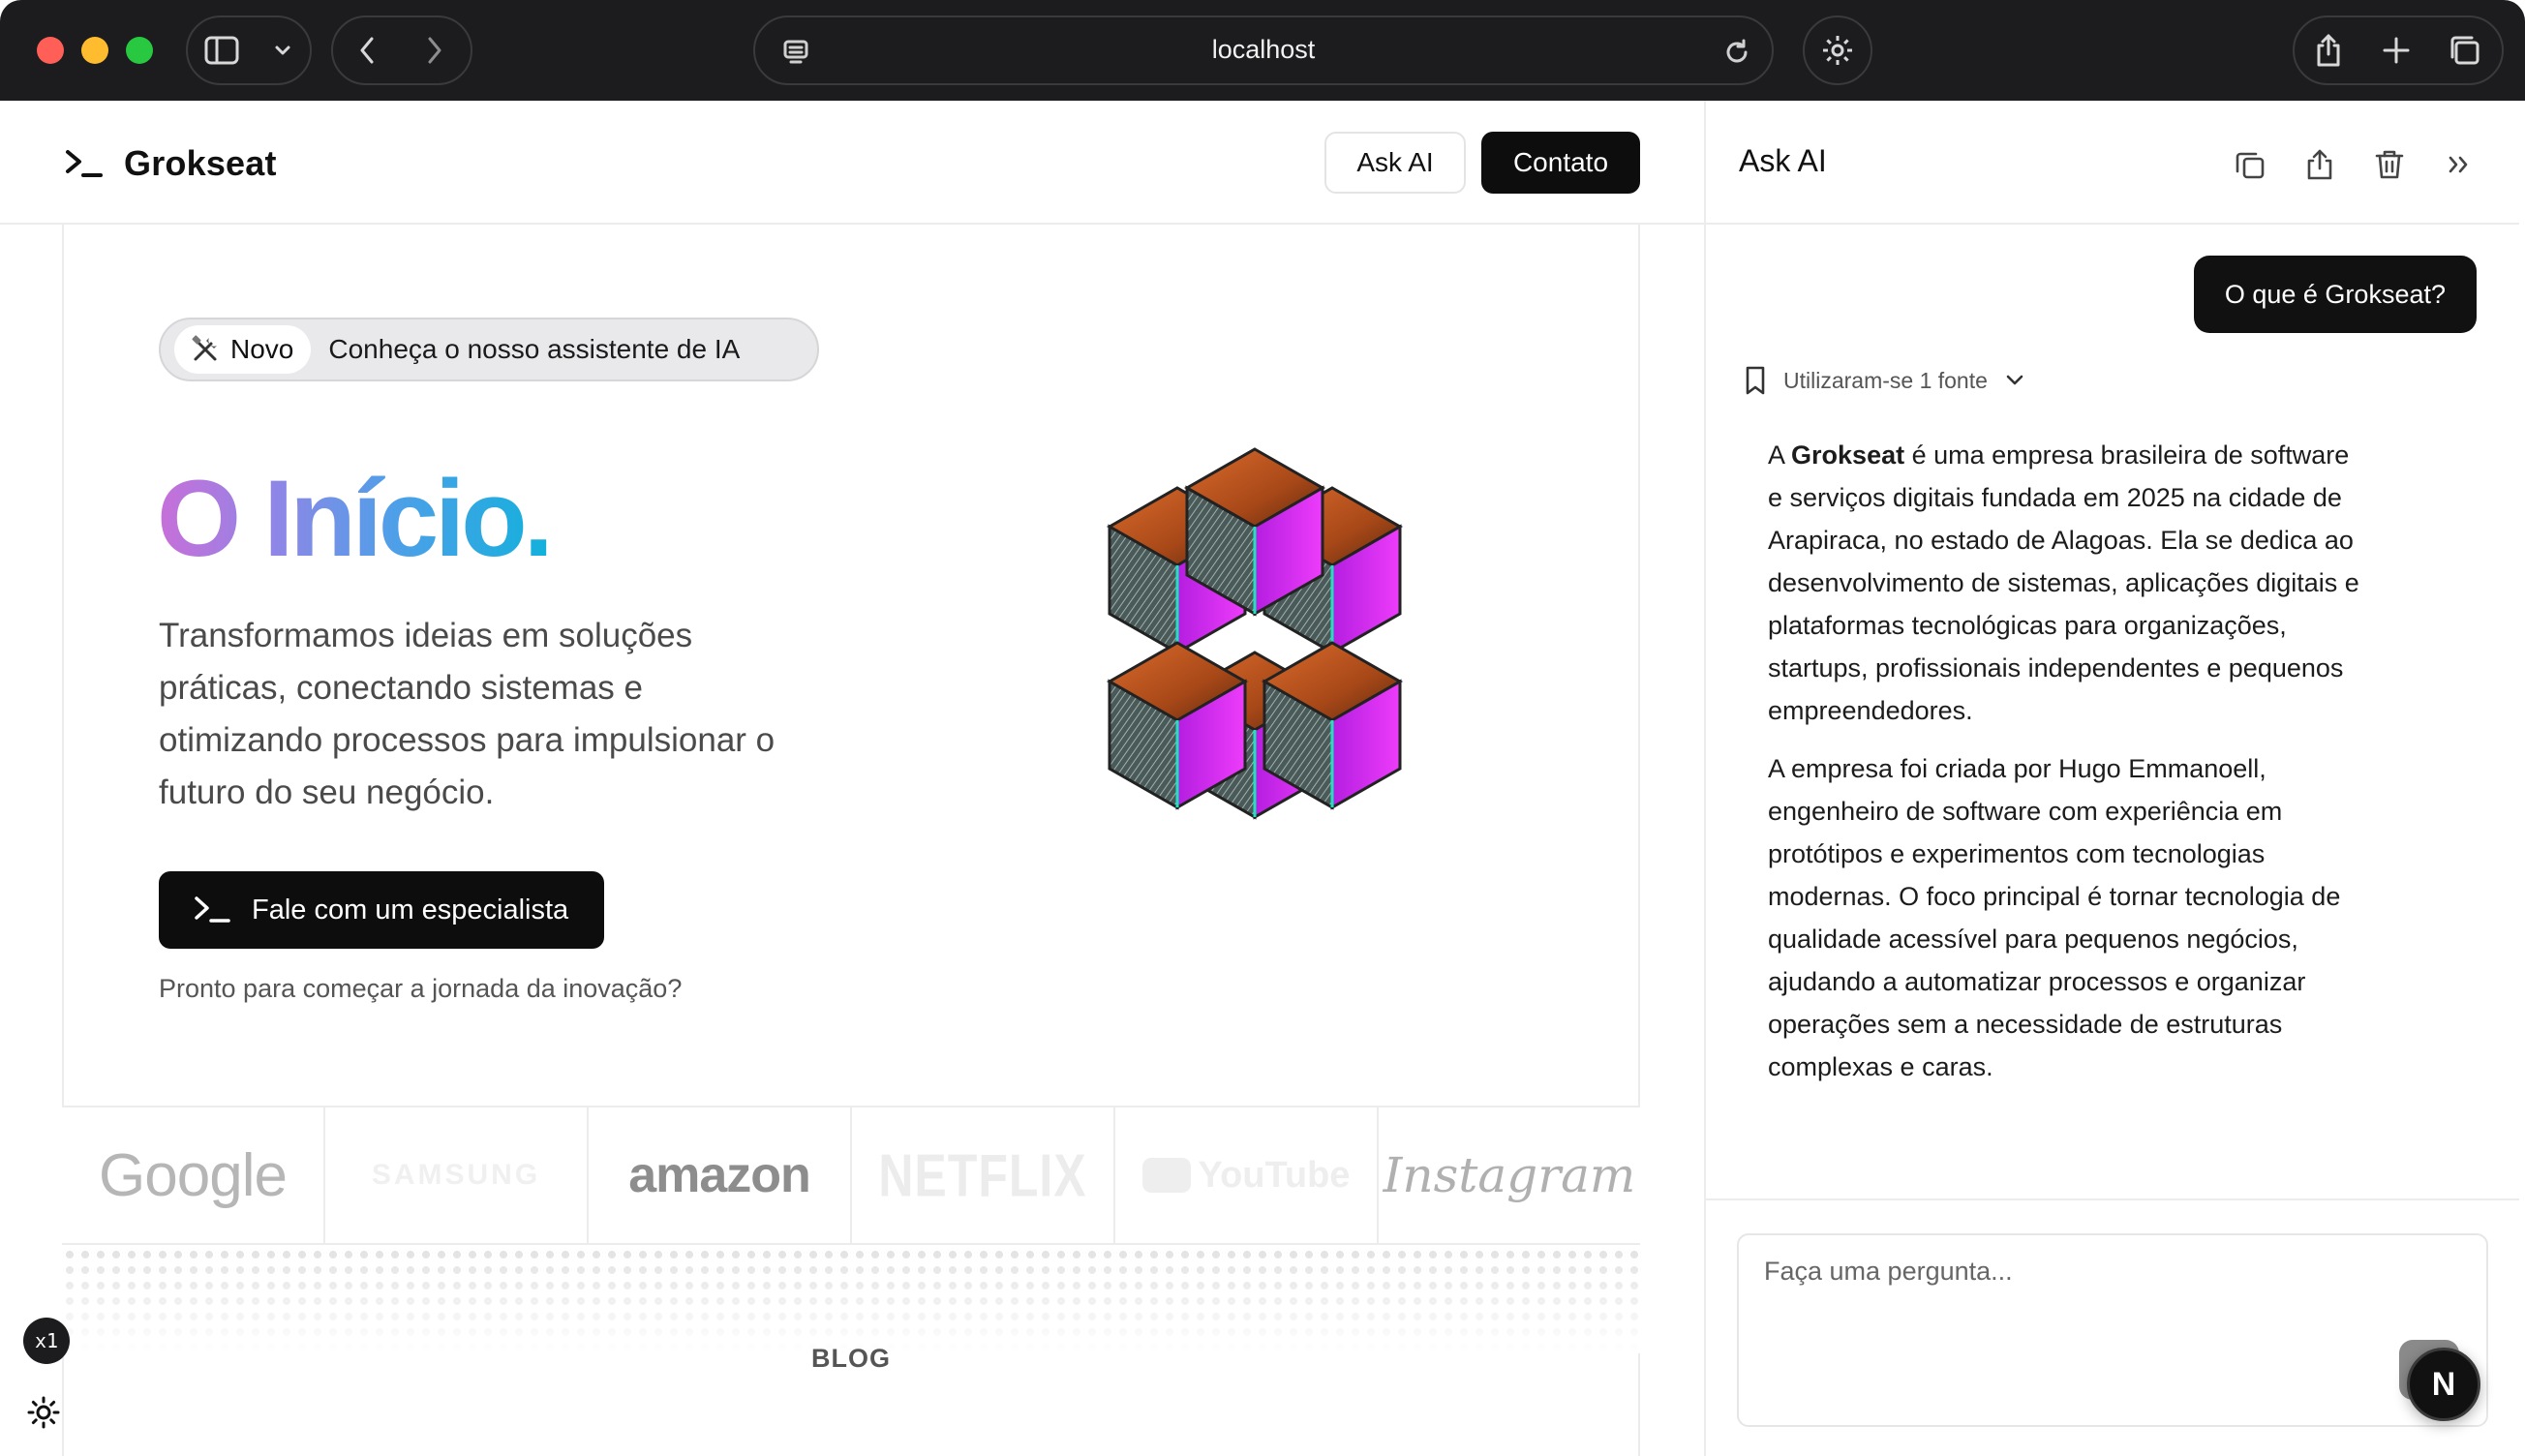  I want to click on url-text: localhost, so click(1263, 50).